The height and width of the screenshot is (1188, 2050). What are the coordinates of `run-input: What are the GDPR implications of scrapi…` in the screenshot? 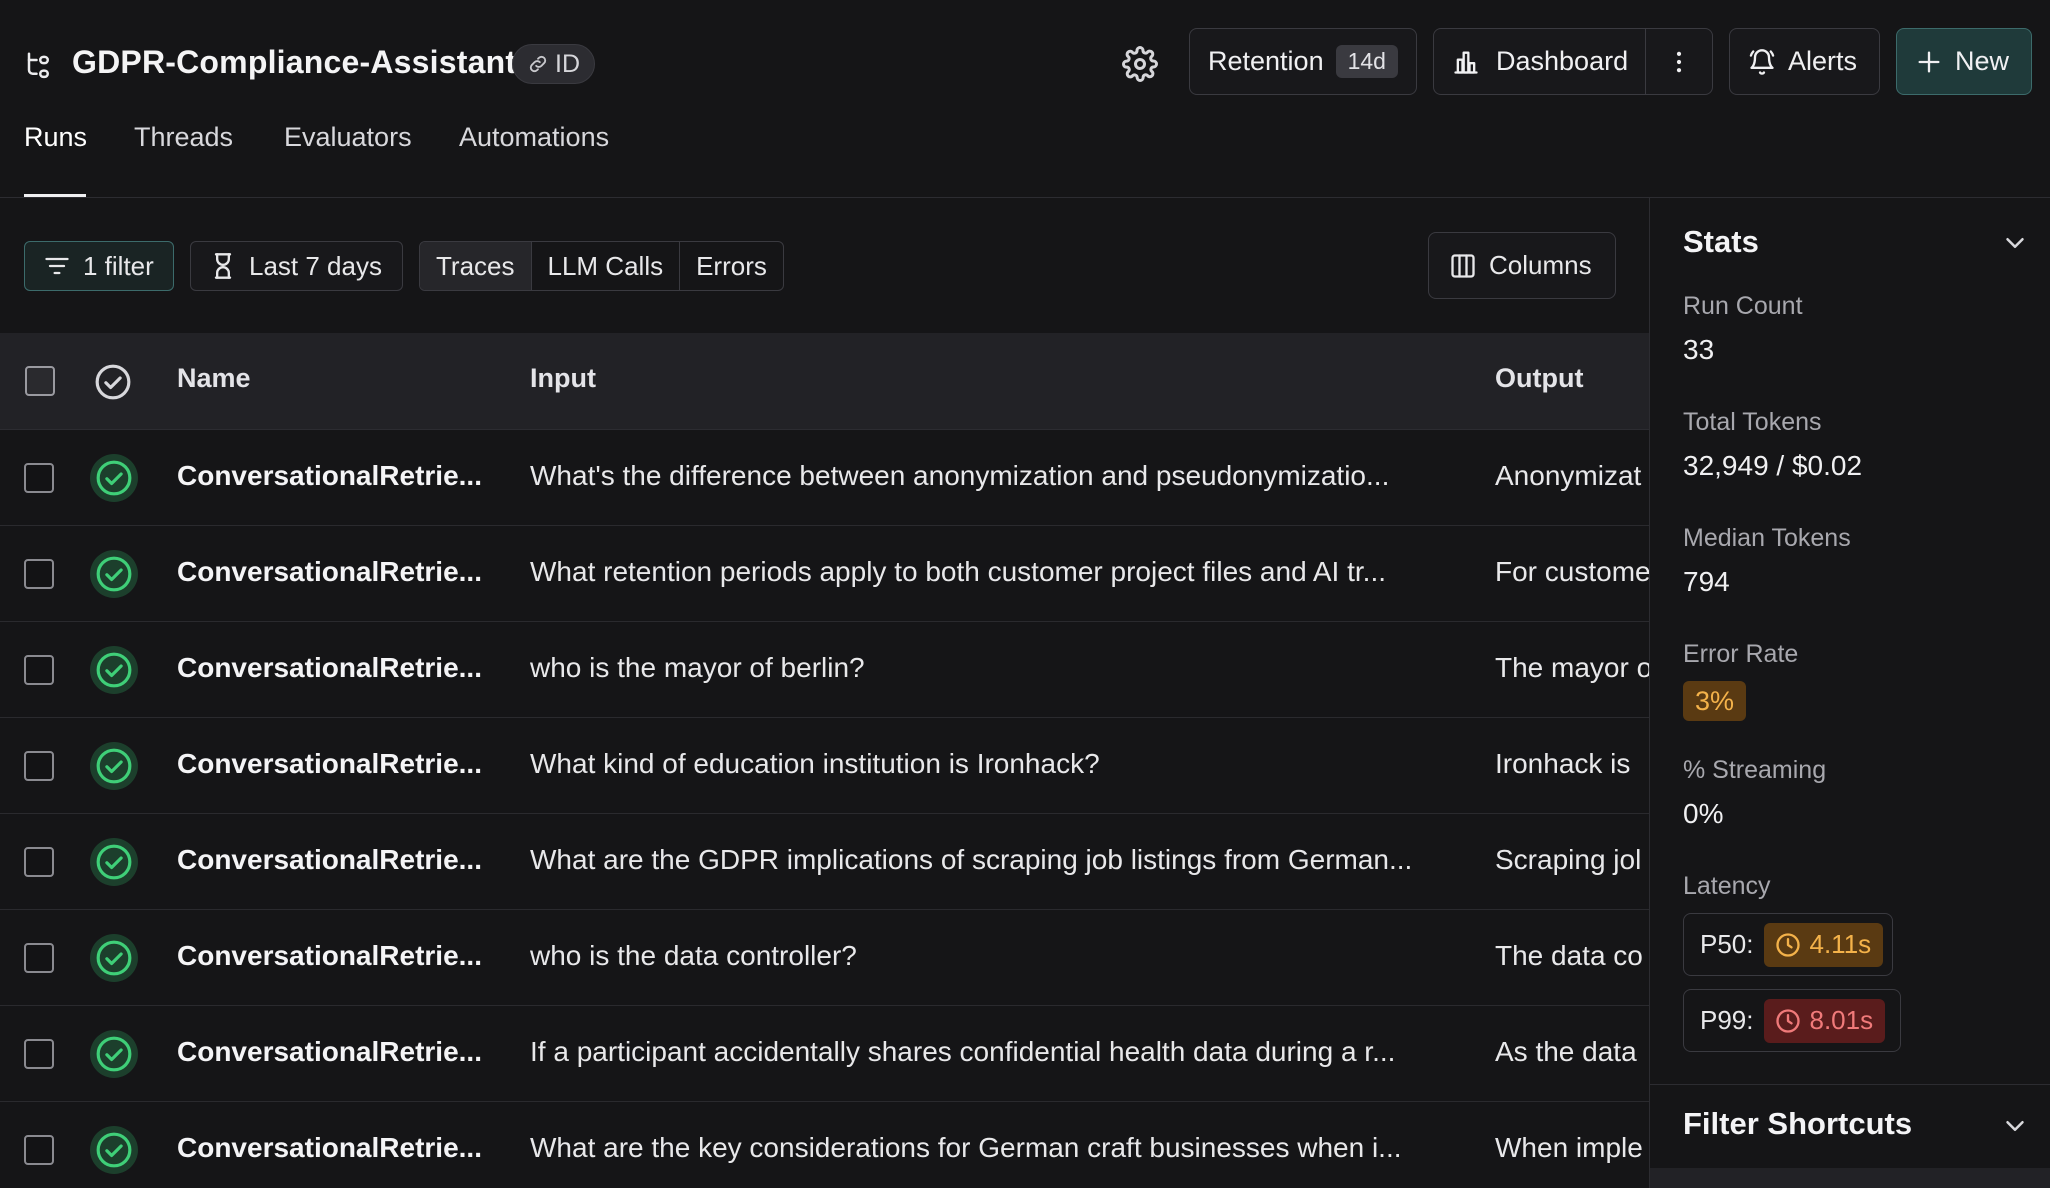 It's located at (971, 859).